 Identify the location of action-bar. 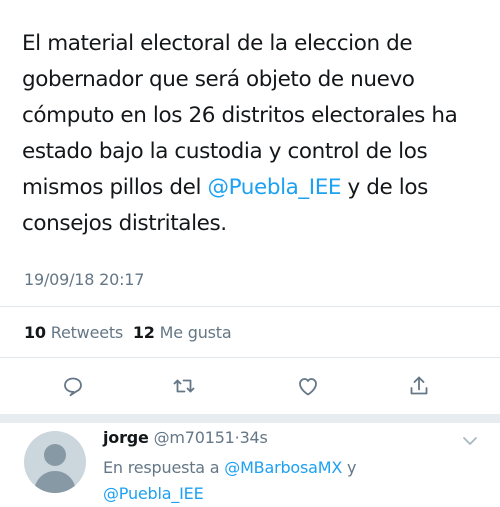
(250, 386).